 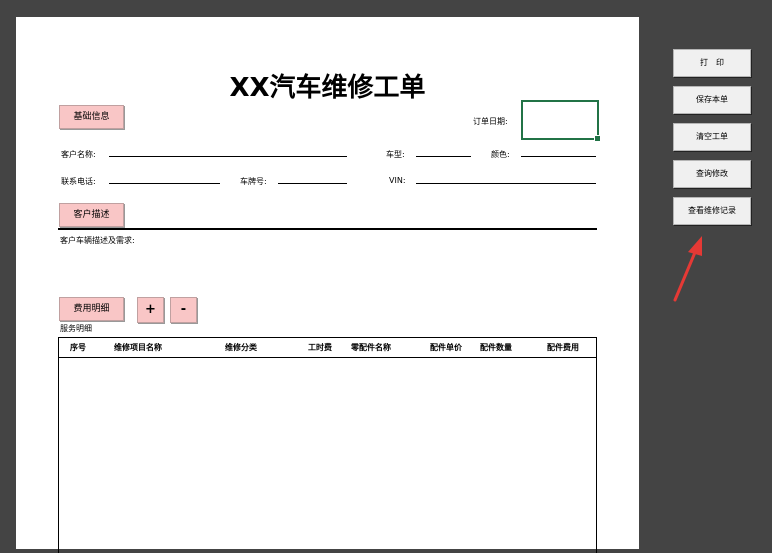 What do you see at coordinates (183, 310) in the screenshot?
I see `remove-row-button: -` at bounding box center [183, 310].